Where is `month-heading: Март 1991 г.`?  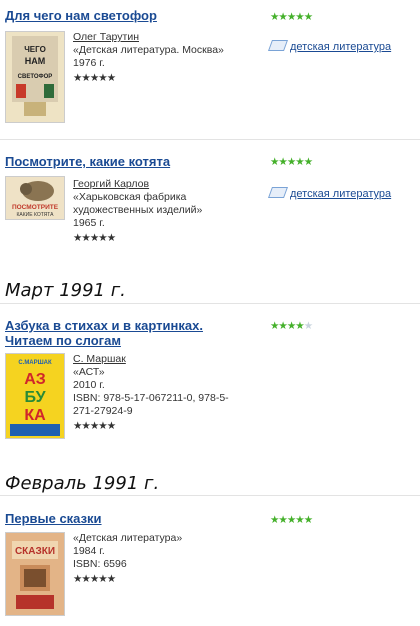
month-heading: Март 1991 г. is located at coordinates (65, 290).